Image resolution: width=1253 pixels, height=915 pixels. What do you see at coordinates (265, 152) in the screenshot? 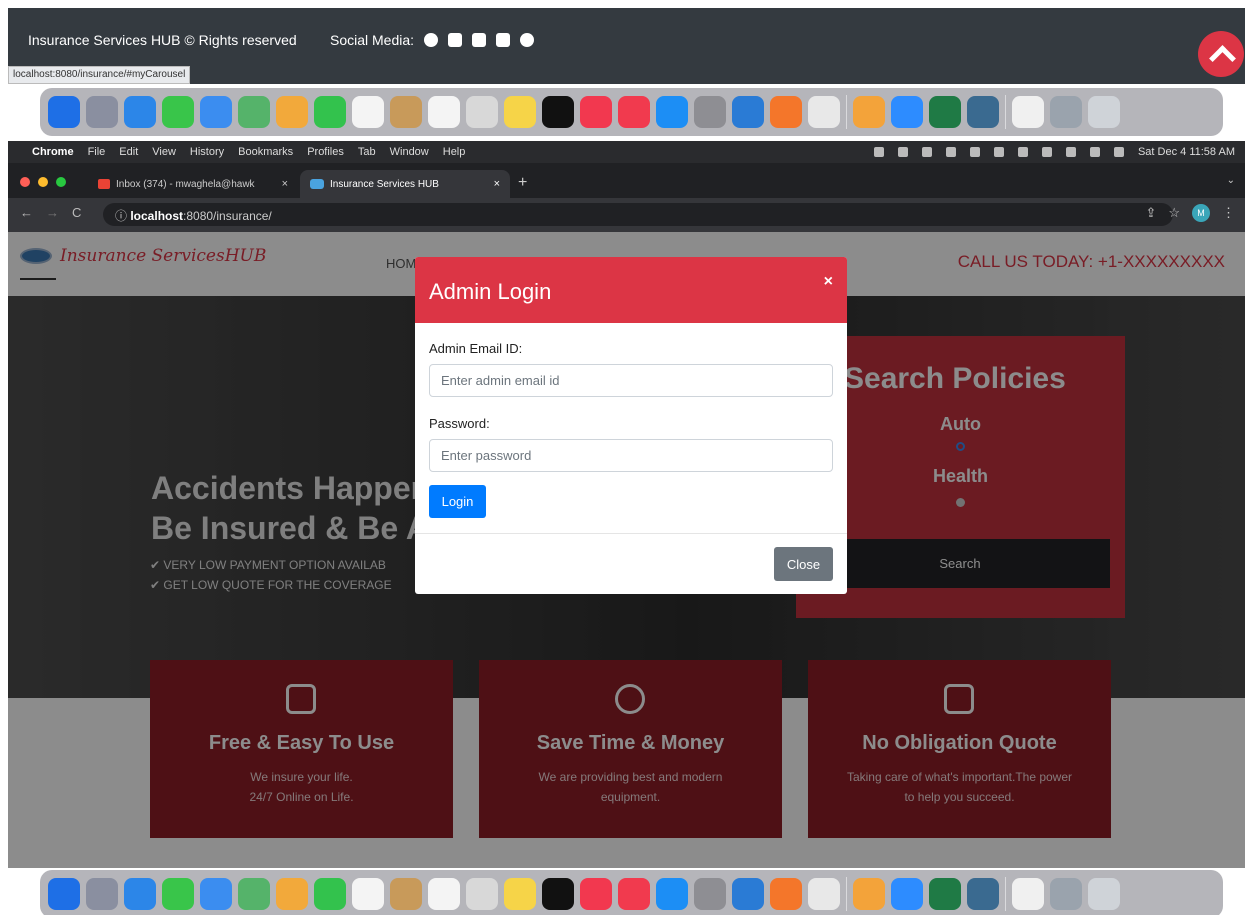
I see `menu-bookmarks: Bookmarks` at bounding box center [265, 152].